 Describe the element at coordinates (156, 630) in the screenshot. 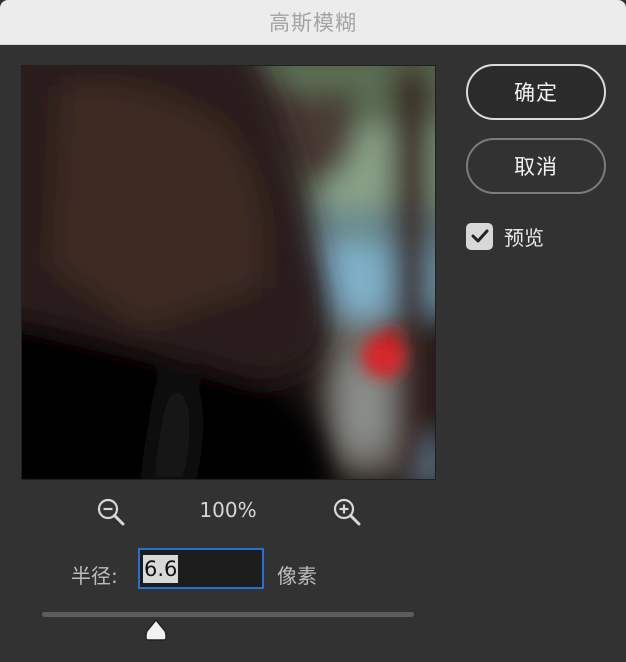

I see `radius-slider-thumb` at that location.